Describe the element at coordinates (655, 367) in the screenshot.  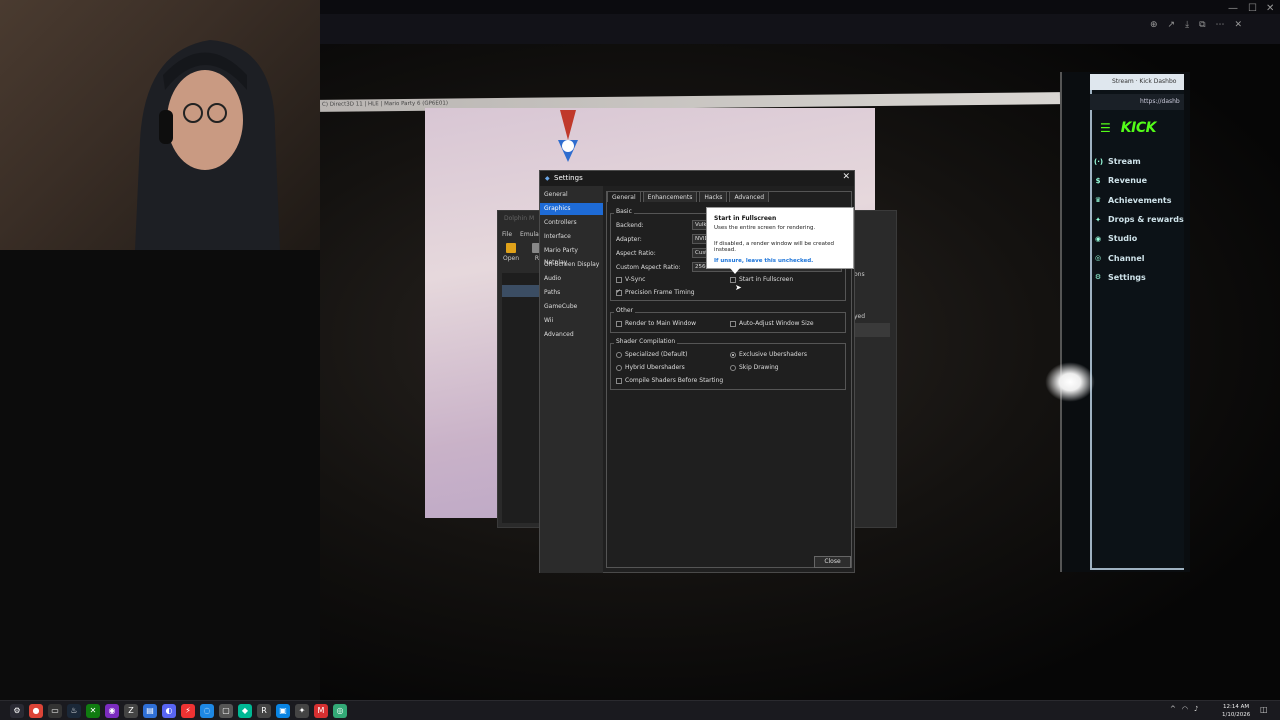
I see `hybrid-ubershaders-label: Hybrid Ubershaders` at that location.